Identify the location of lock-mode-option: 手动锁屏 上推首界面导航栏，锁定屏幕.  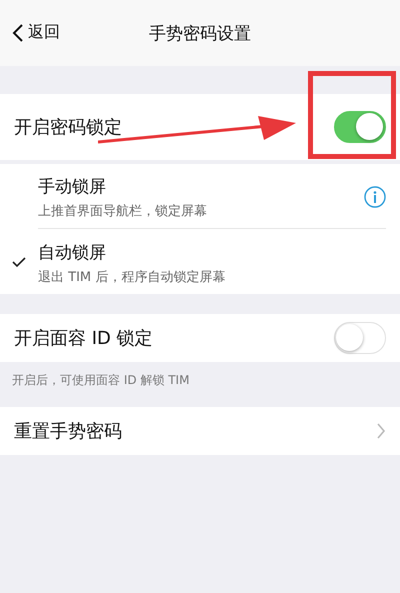
(200, 196).